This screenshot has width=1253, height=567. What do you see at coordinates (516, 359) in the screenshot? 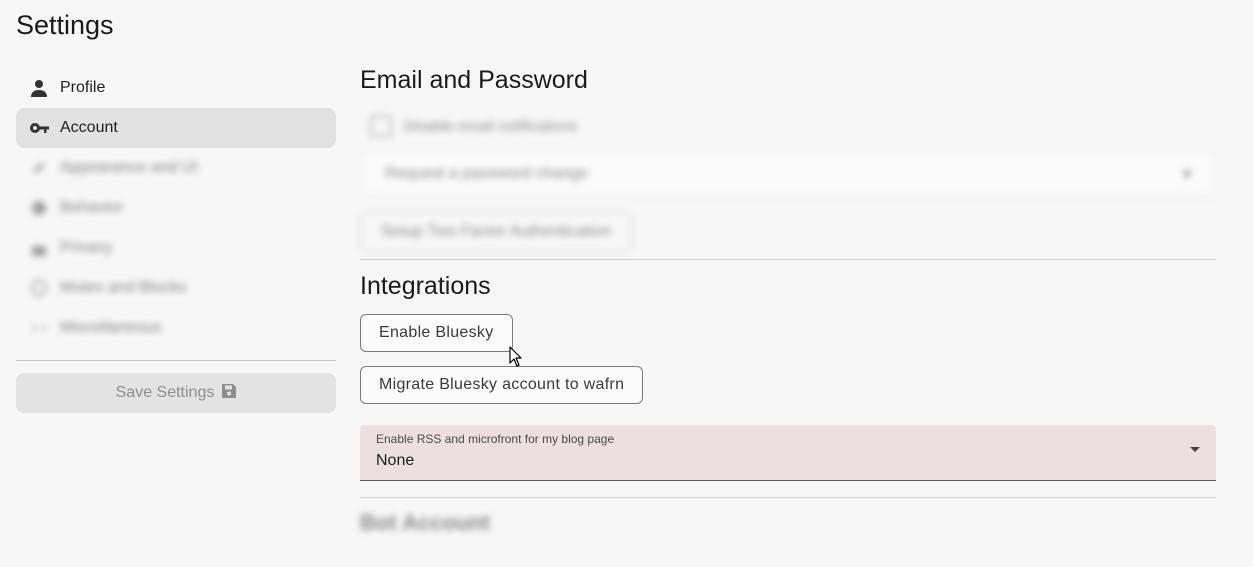
I see `mouse-cursor-icon` at bounding box center [516, 359].